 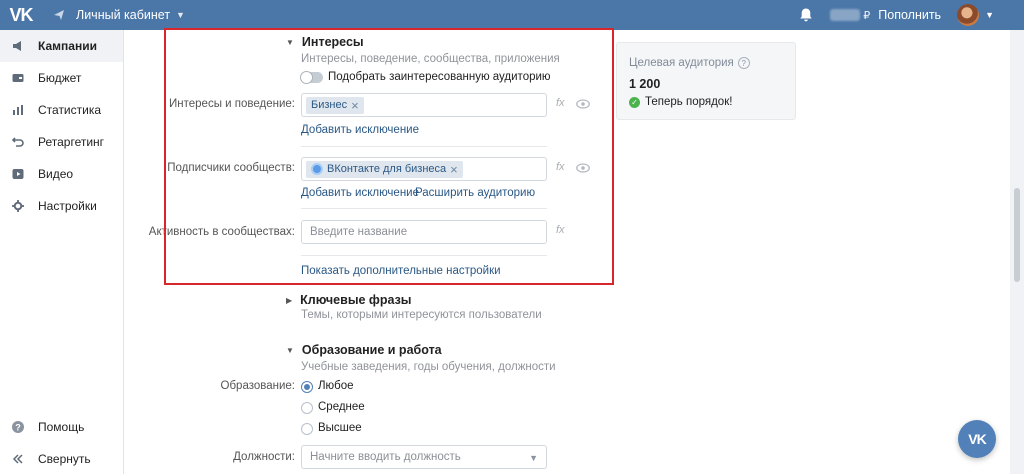 I want to click on sidebar-item-collapse: Свернуть, so click(x=62, y=458).